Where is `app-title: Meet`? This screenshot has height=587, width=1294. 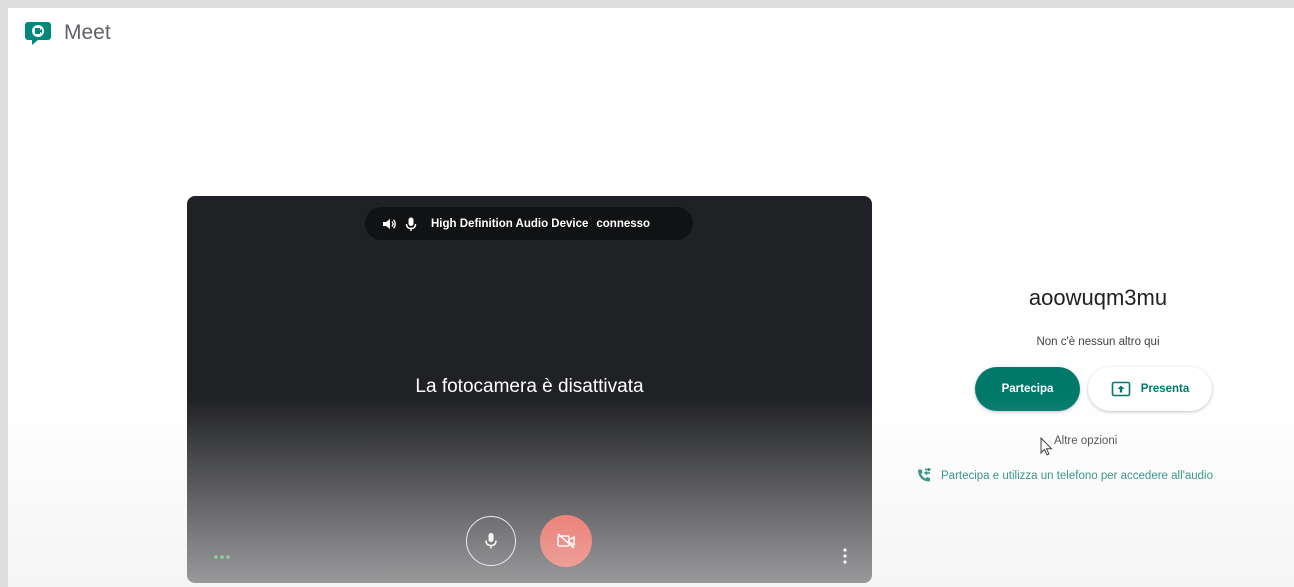
app-title: Meet is located at coordinates (87, 32).